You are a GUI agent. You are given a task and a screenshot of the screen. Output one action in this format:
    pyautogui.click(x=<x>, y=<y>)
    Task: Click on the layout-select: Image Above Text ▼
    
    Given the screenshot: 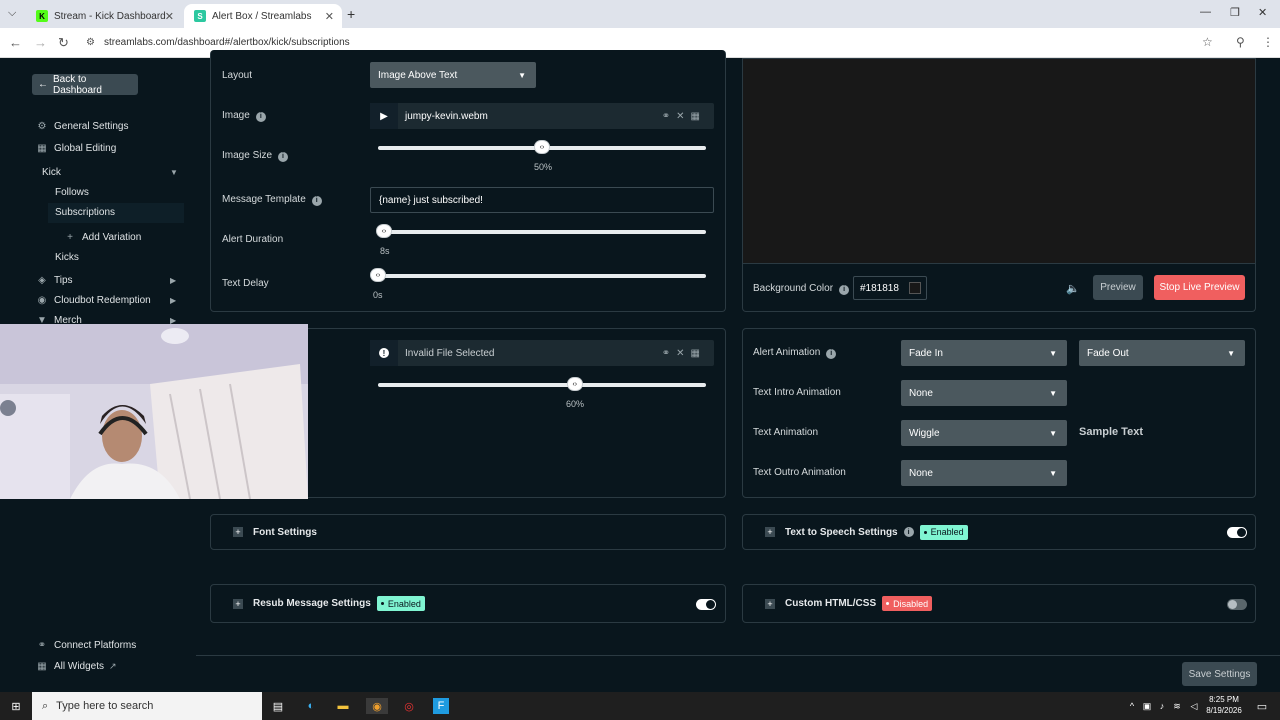 What is the action you would take?
    pyautogui.click(x=453, y=75)
    